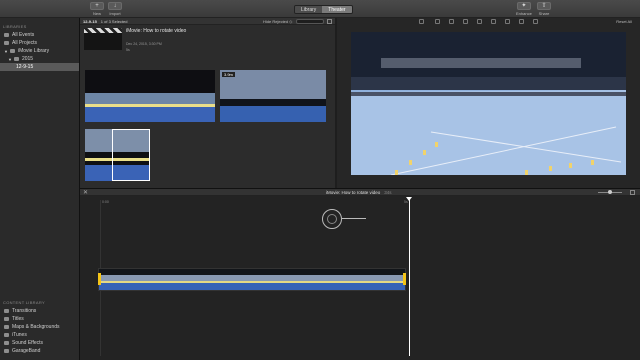  What do you see at coordinates (252, 279) in the screenshot?
I see `timeline-clip` at bounding box center [252, 279].